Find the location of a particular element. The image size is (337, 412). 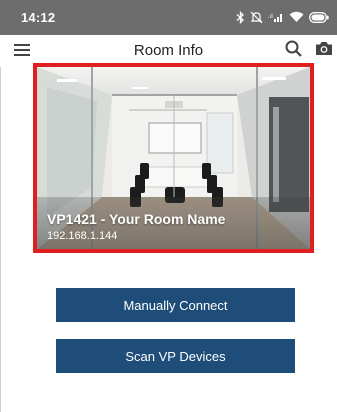

search-icon is located at coordinates (294, 49).